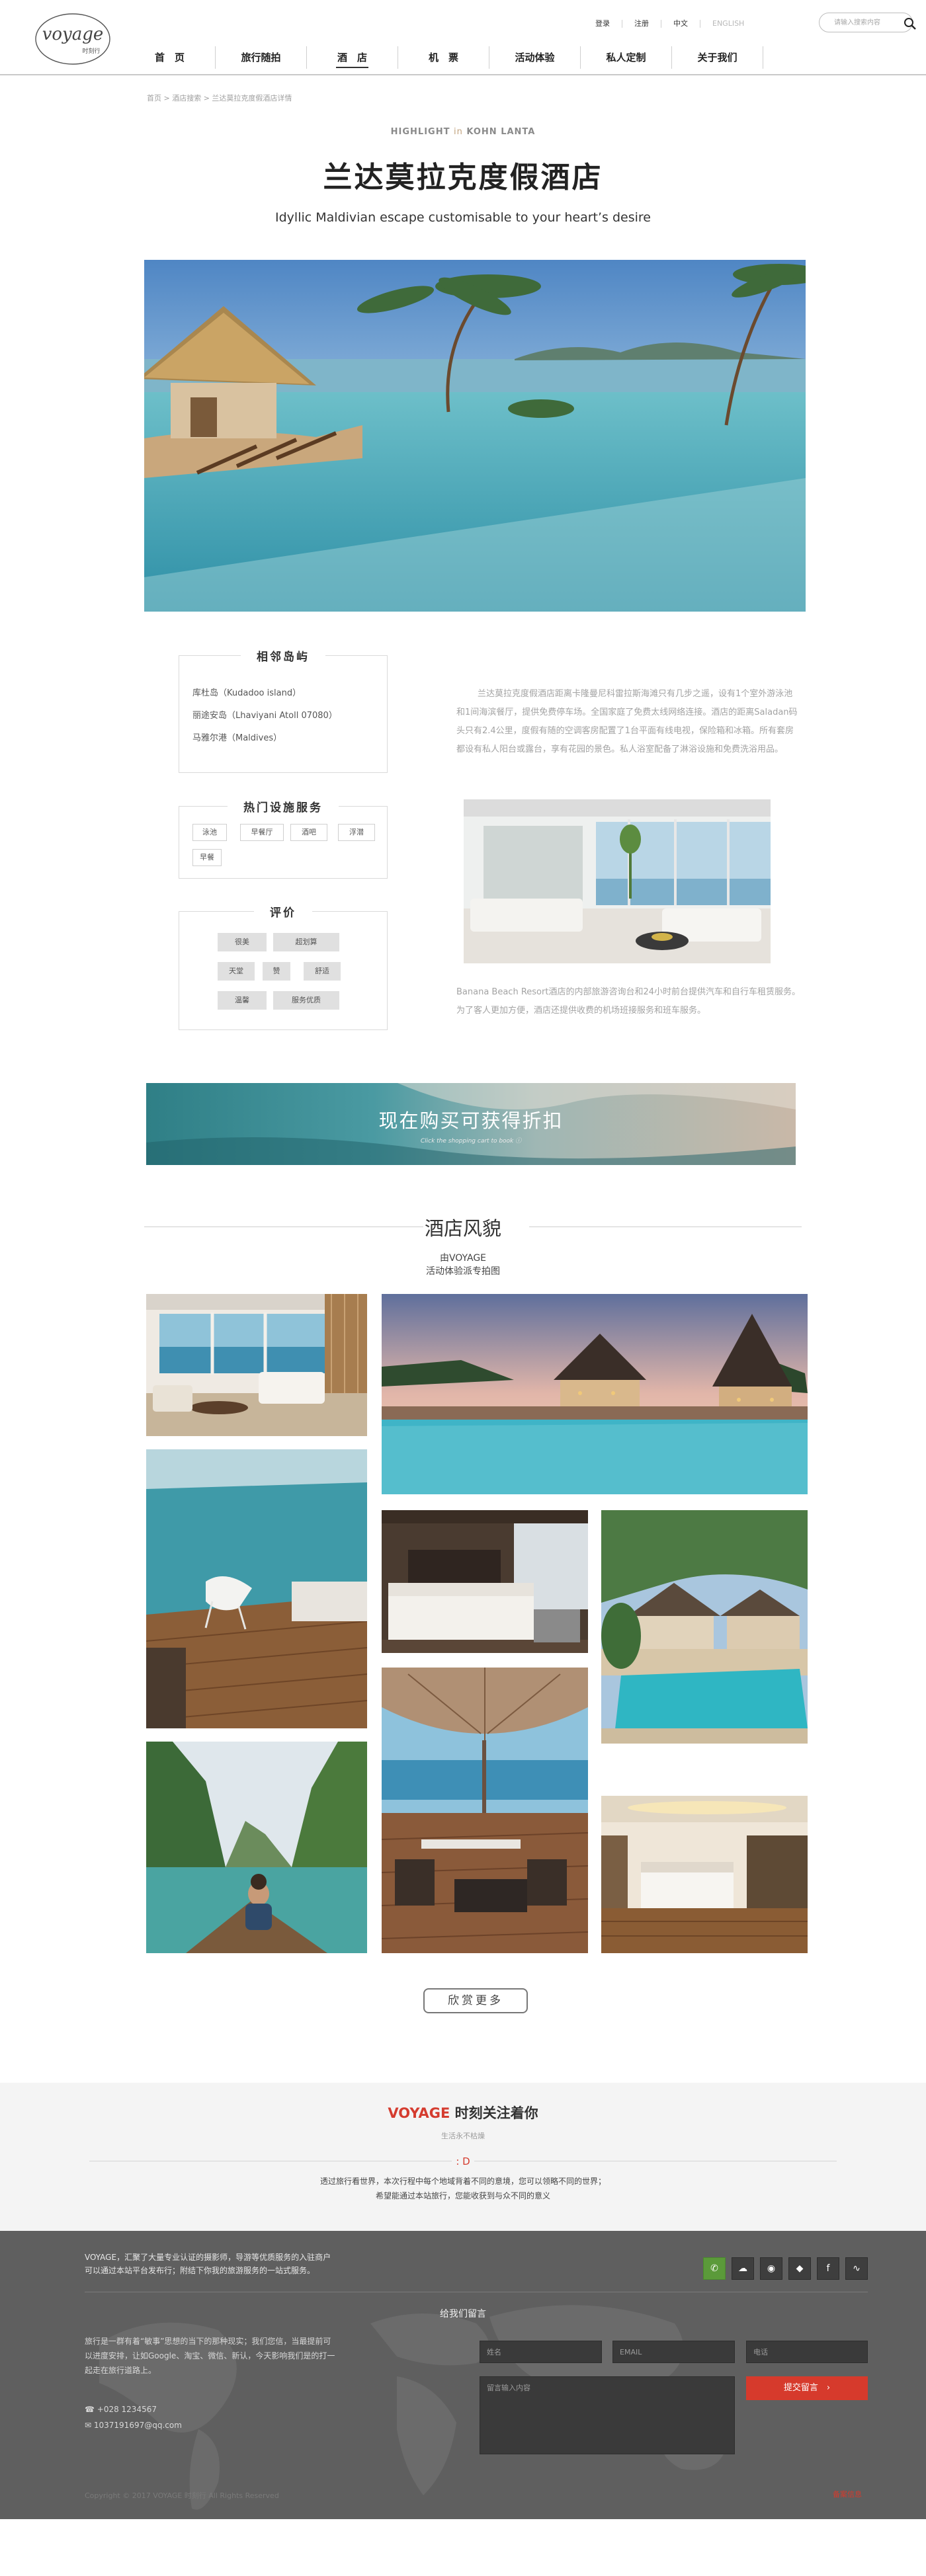 This screenshot has height=2576, width=926. I want to click on banner-subtext: Click the shopping cart to book ⓘ, so click(471, 1141).